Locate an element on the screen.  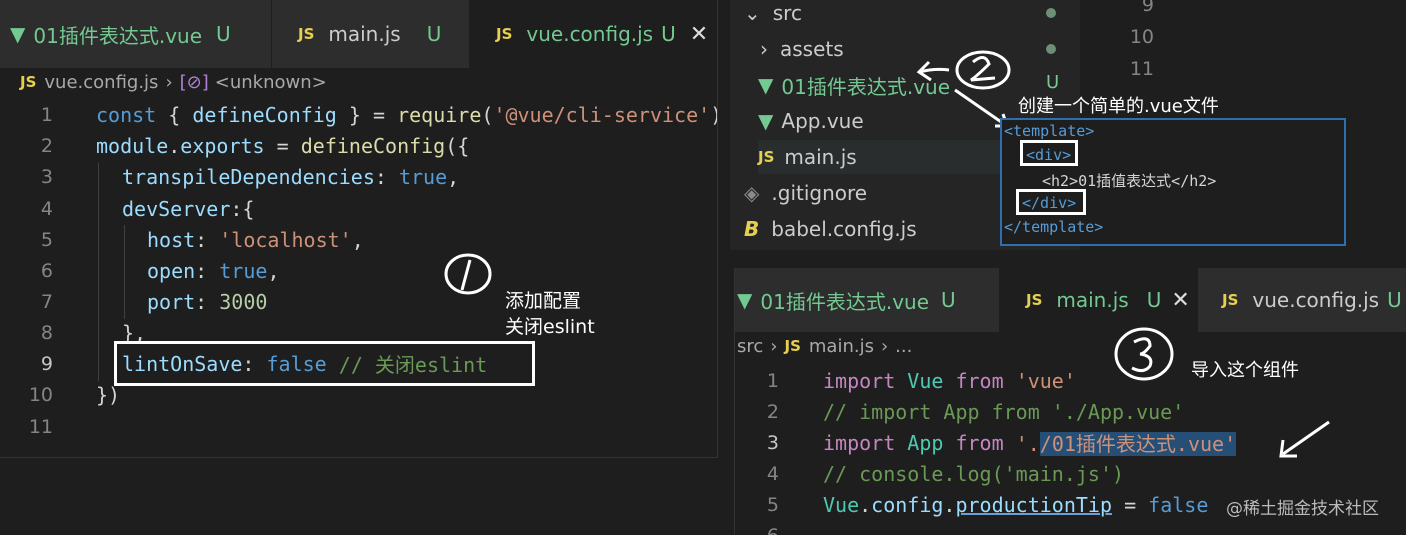
code-line-5: Vue. config. productionTip = false is located at coordinates (1015, 504).